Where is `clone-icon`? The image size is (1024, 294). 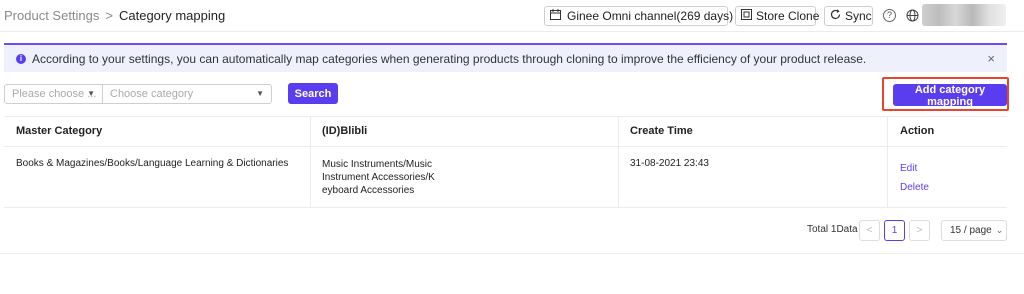
clone-icon is located at coordinates (746, 16).